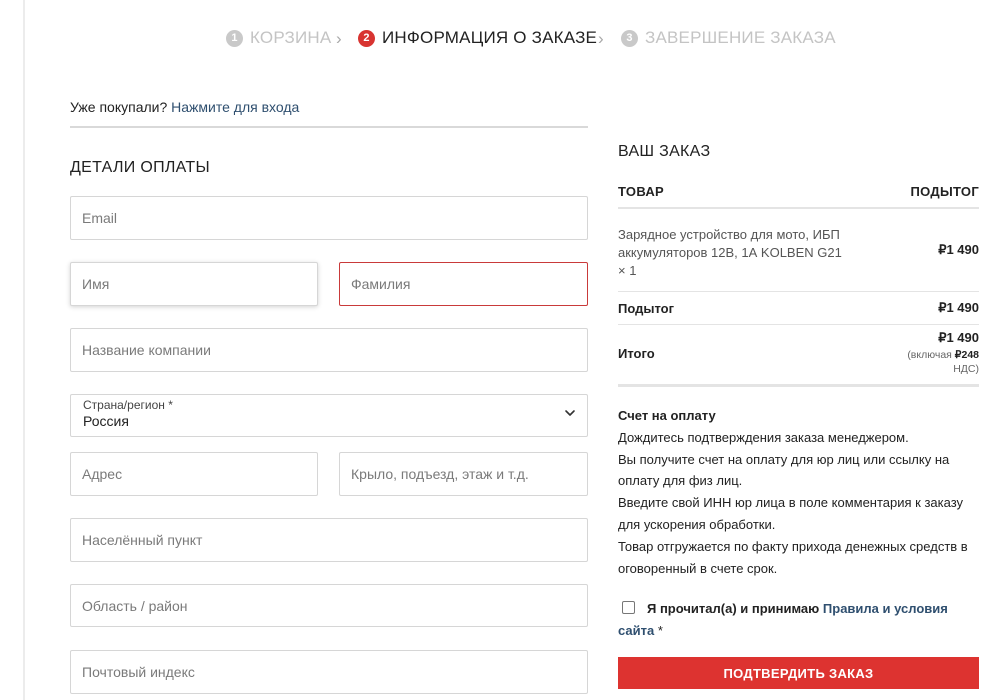 This screenshot has height=700, width=1002. What do you see at coordinates (628, 607) in the screenshot?
I see `terms-checkbox` at bounding box center [628, 607].